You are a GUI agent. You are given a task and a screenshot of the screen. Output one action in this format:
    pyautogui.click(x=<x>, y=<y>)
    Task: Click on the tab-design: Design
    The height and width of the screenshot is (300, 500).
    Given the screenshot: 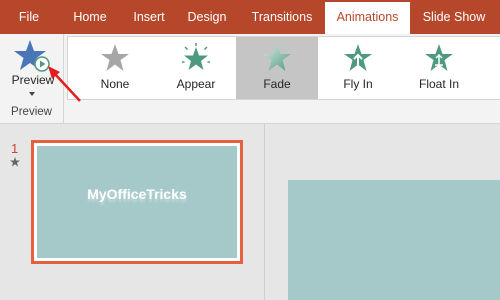 What is the action you would take?
    pyautogui.click(x=207, y=17)
    